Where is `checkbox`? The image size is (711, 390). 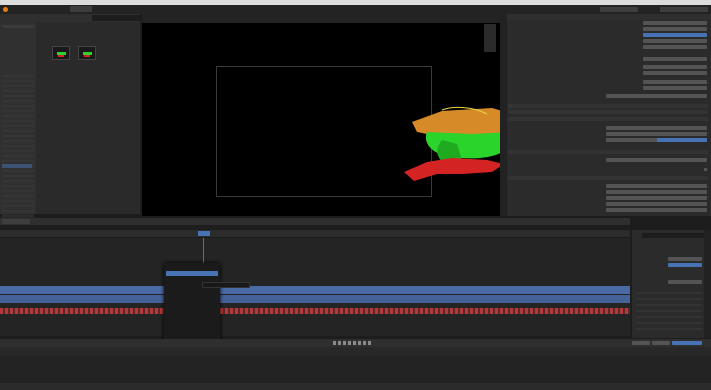 checkbox is located at coordinates (705, 169).